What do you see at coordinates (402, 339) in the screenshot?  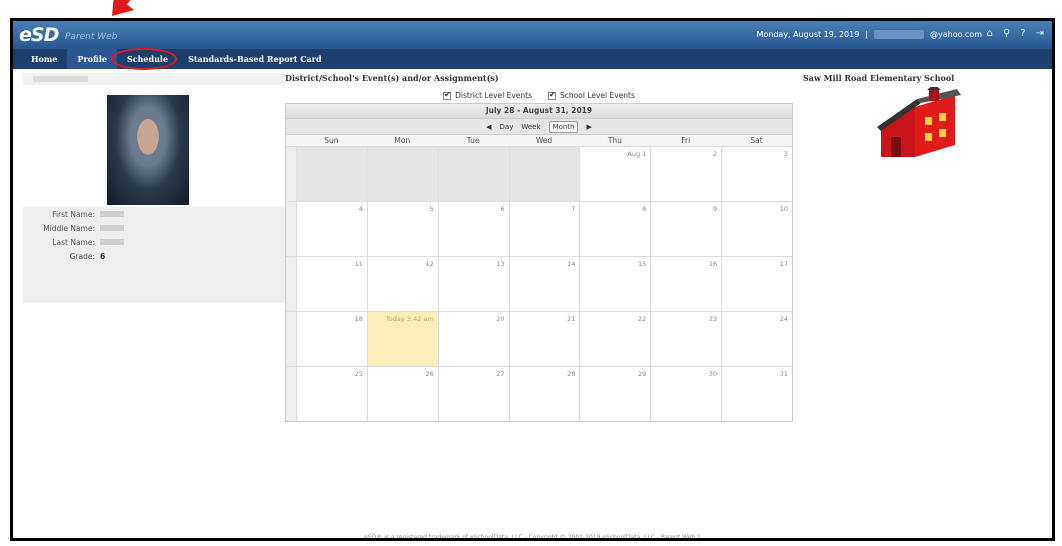 I see `calendar-day-today: Today 3:42 am` at bounding box center [402, 339].